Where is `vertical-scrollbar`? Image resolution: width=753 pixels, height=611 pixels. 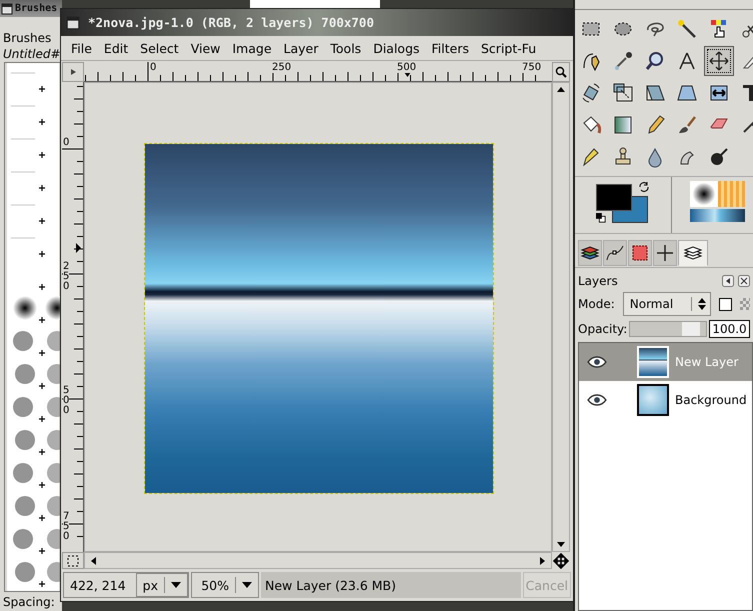 vertical-scrollbar is located at coordinates (561, 317).